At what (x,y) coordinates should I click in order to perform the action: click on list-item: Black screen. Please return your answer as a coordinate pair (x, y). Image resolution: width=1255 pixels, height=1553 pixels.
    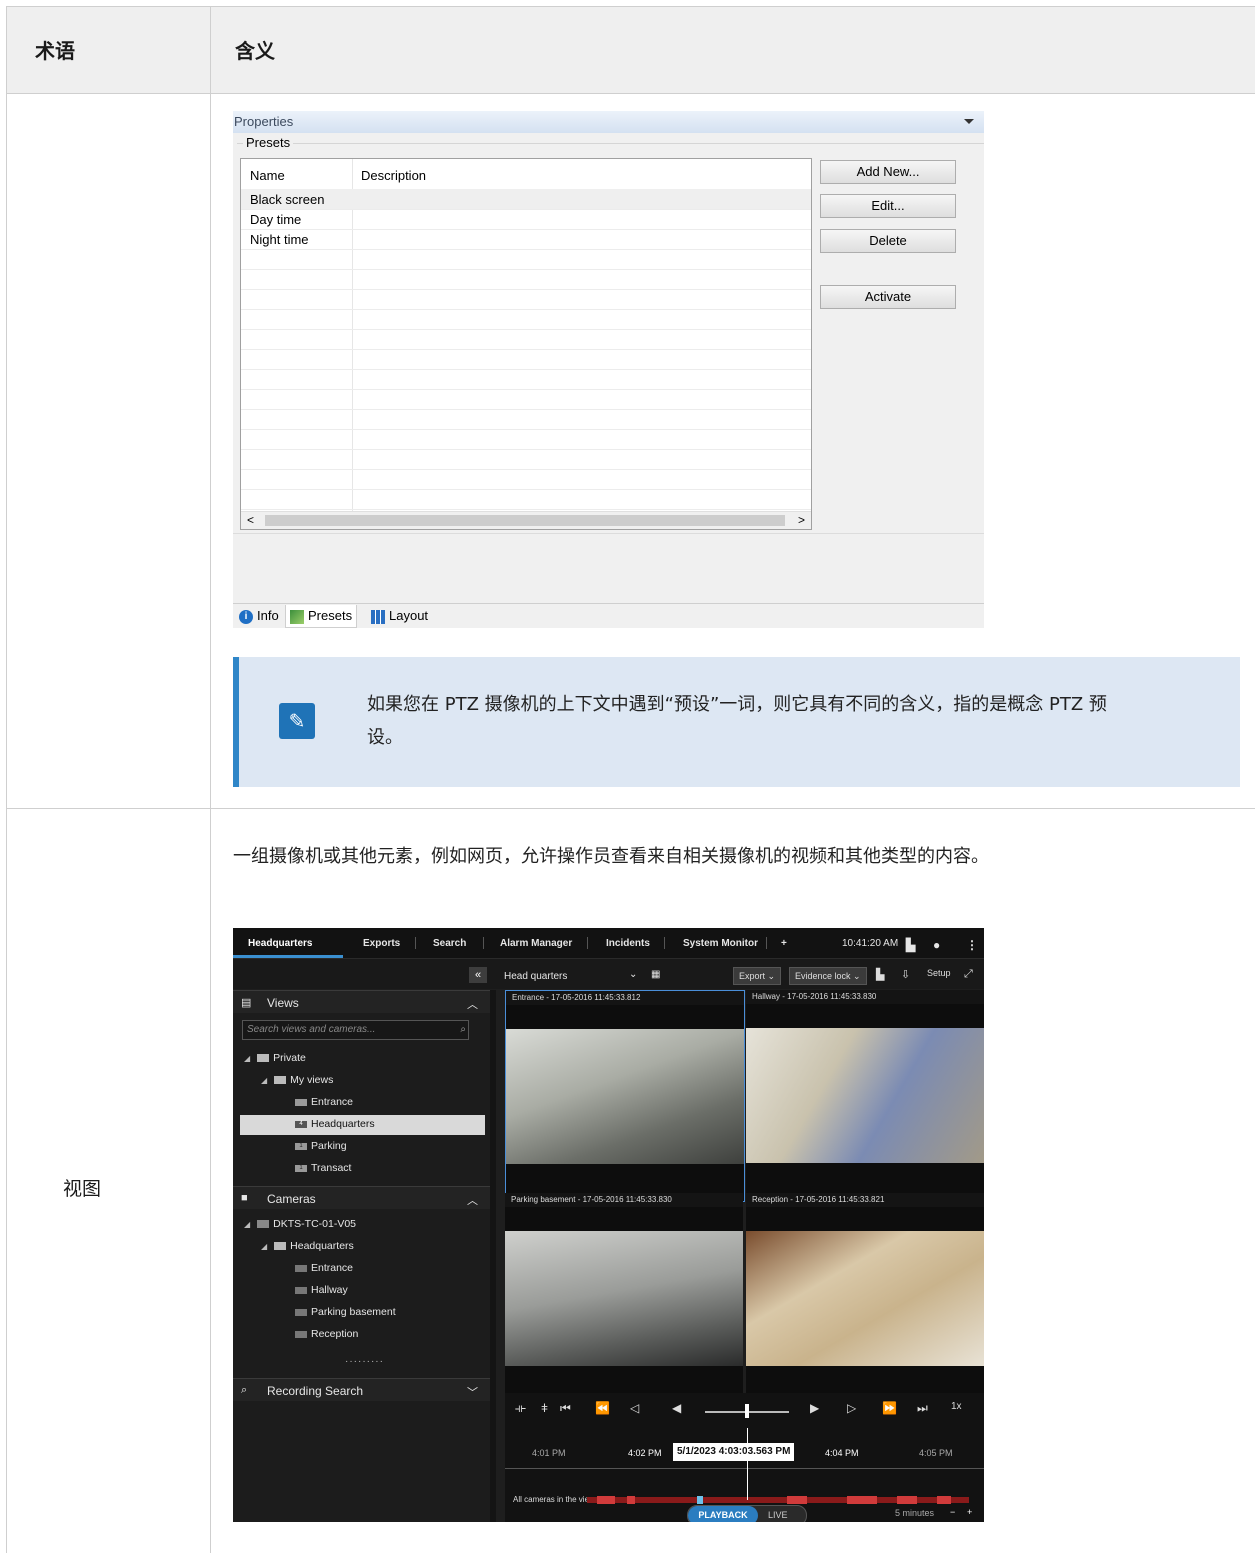
    Looking at the image, I should click on (526, 199).